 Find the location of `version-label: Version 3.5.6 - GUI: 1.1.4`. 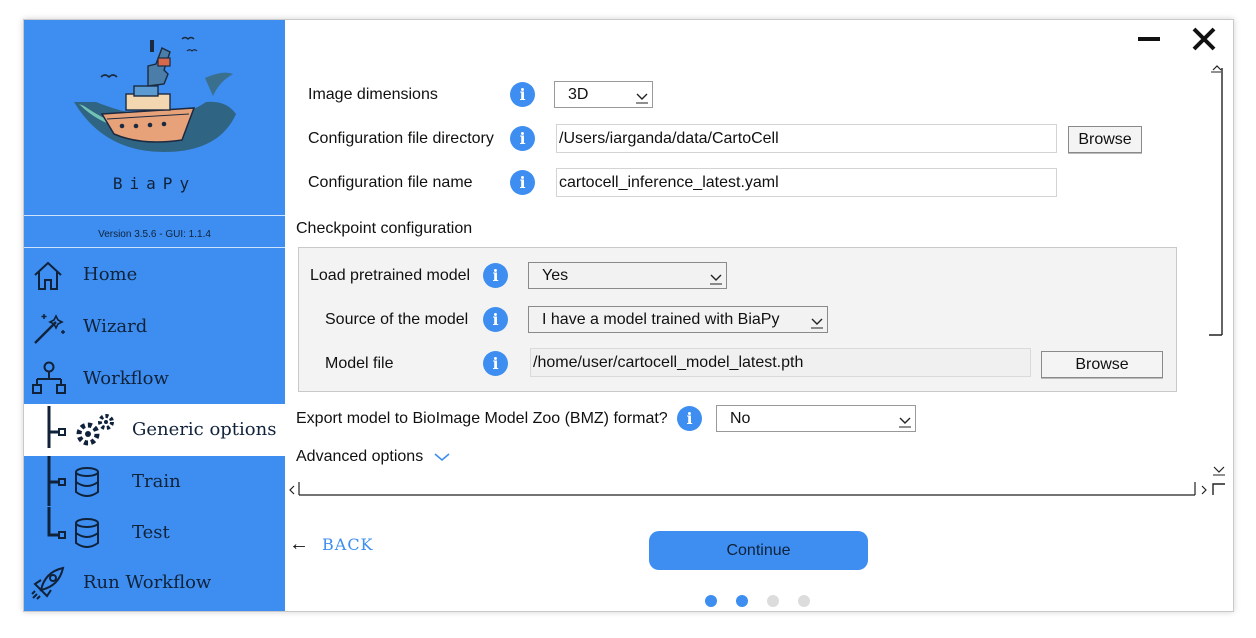

version-label: Version 3.5.6 - GUI: 1.1.4 is located at coordinates (154, 234).